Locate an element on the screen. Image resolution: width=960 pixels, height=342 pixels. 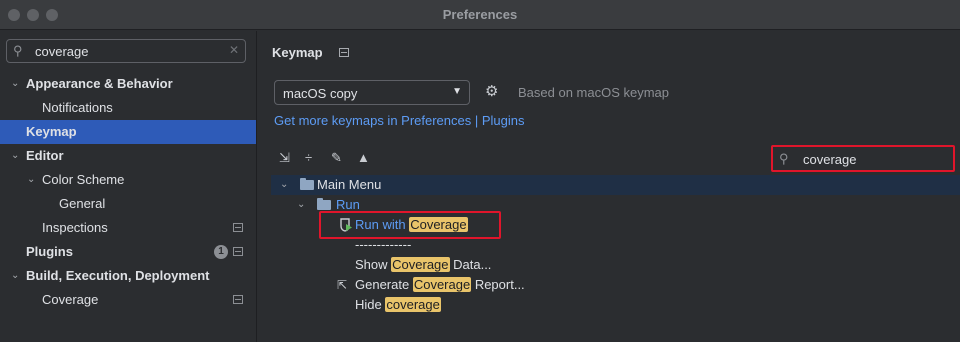
sidebar-item-color-scheme: ⌄ Color Scheme is located at coordinates (128, 180).